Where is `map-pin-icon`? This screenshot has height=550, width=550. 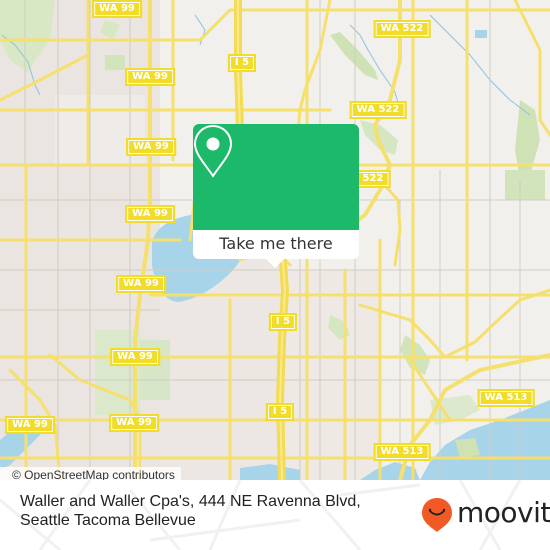
map-pin-icon is located at coordinates (213, 151).